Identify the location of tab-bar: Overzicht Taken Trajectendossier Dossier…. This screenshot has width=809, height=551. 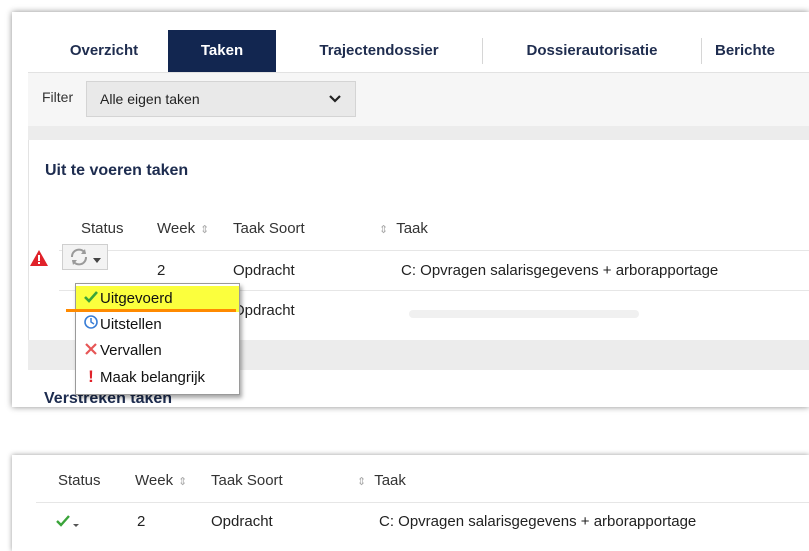
(410, 51).